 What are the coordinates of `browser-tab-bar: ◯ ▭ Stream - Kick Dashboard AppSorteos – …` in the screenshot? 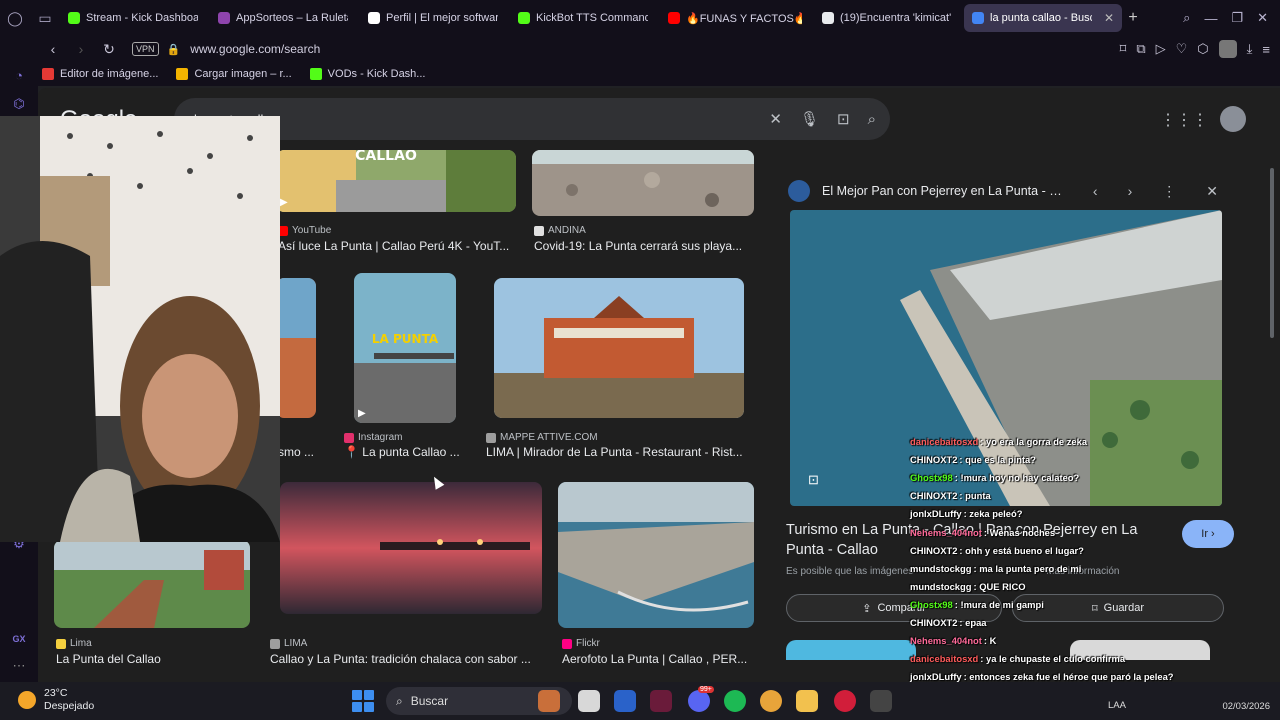 It's located at (640, 18).